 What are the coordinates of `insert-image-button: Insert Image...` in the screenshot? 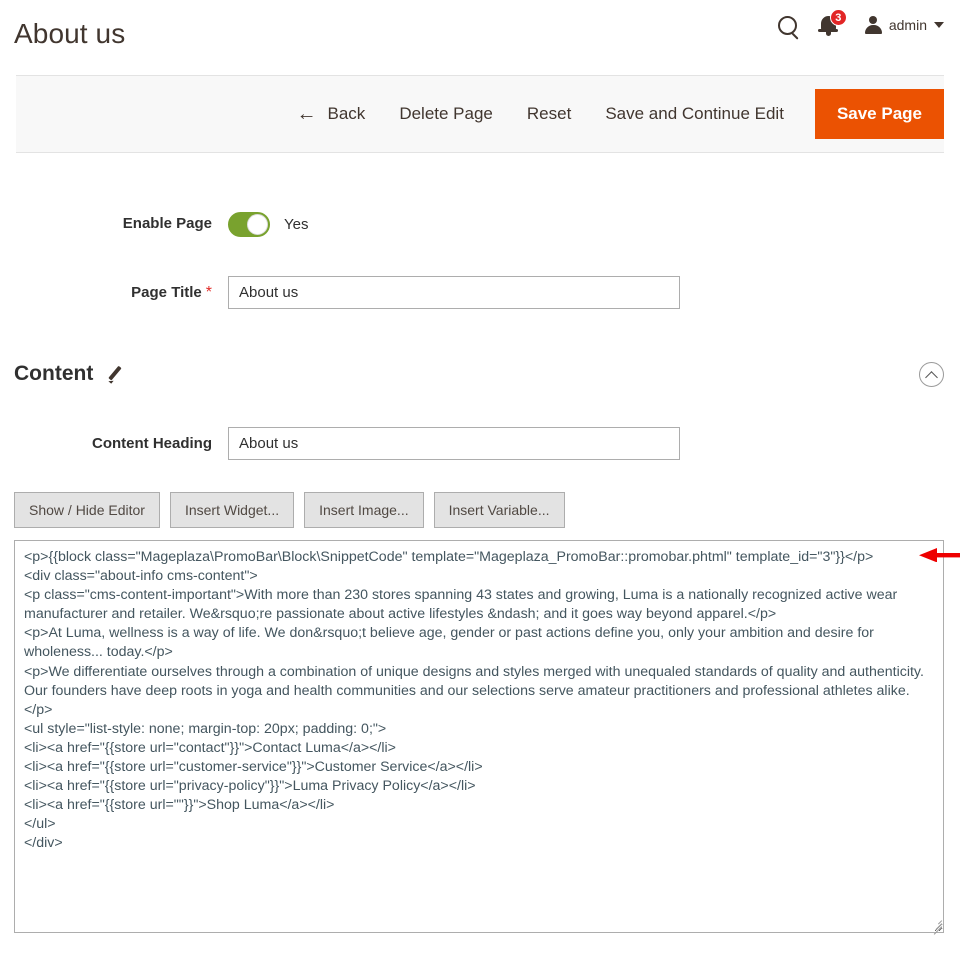 It's located at (364, 510).